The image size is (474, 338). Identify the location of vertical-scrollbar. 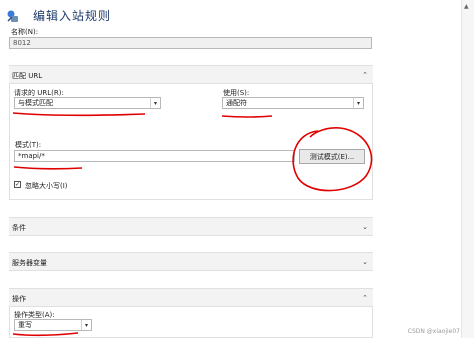
(467, 169).